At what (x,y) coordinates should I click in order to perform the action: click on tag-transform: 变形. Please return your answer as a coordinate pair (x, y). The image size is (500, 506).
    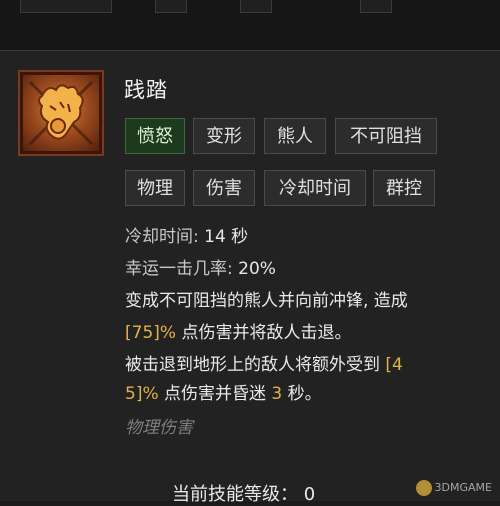
    Looking at the image, I should click on (224, 136).